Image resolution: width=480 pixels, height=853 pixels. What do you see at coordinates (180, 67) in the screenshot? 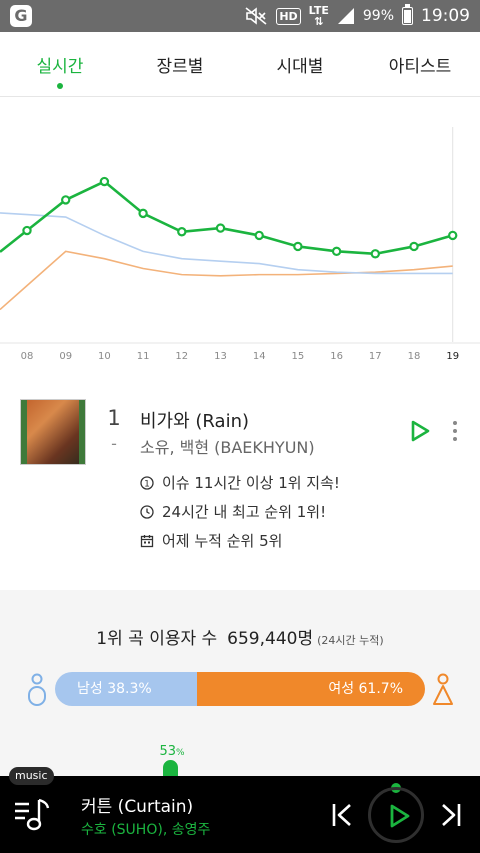
I see `tab-label: 장르별` at bounding box center [180, 67].